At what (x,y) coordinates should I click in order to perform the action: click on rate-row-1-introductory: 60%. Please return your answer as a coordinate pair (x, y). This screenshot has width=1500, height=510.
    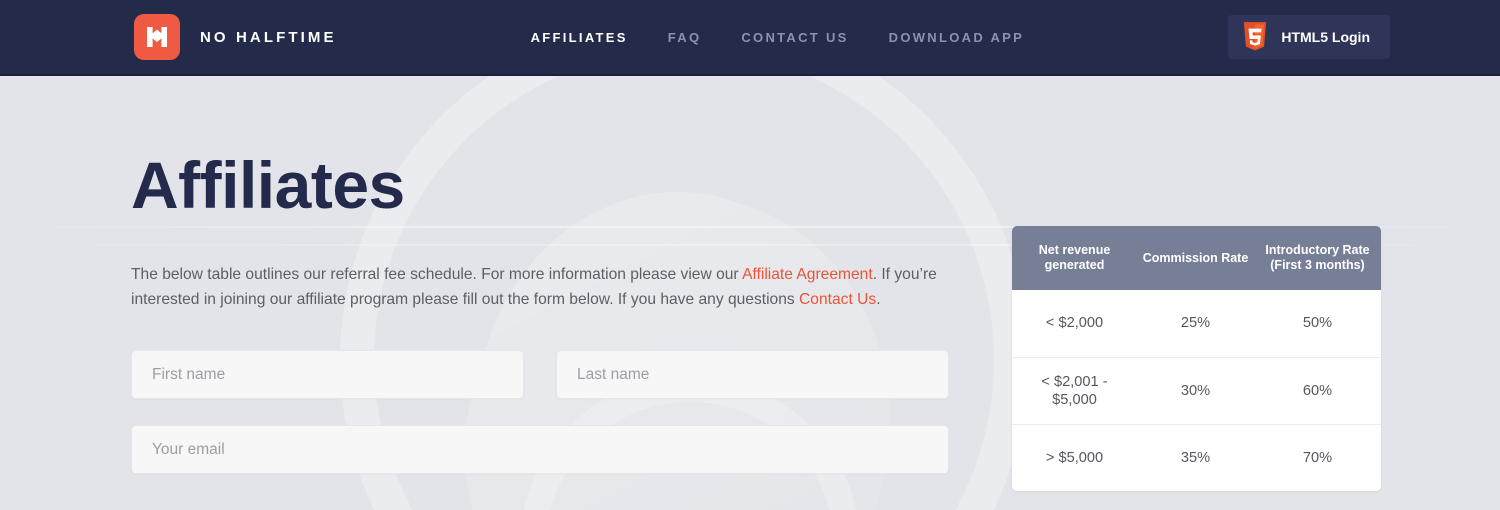
    Looking at the image, I should click on (1317, 390).